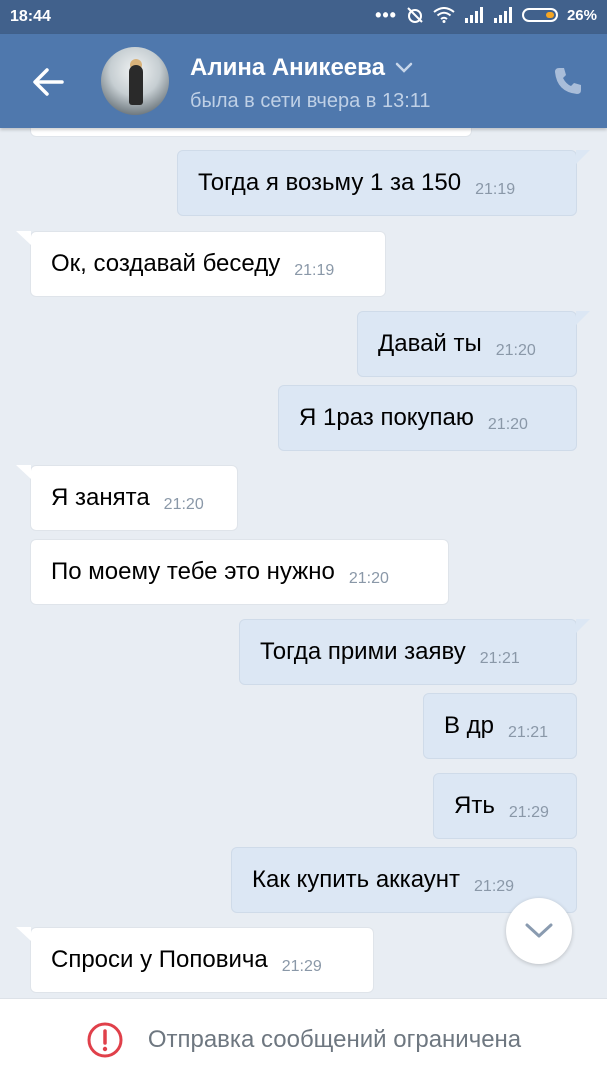 The image size is (607, 1081). What do you see at coordinates (539, 15) in the screenshot?
I see `battery-icon` at bounding box center [539, 15].